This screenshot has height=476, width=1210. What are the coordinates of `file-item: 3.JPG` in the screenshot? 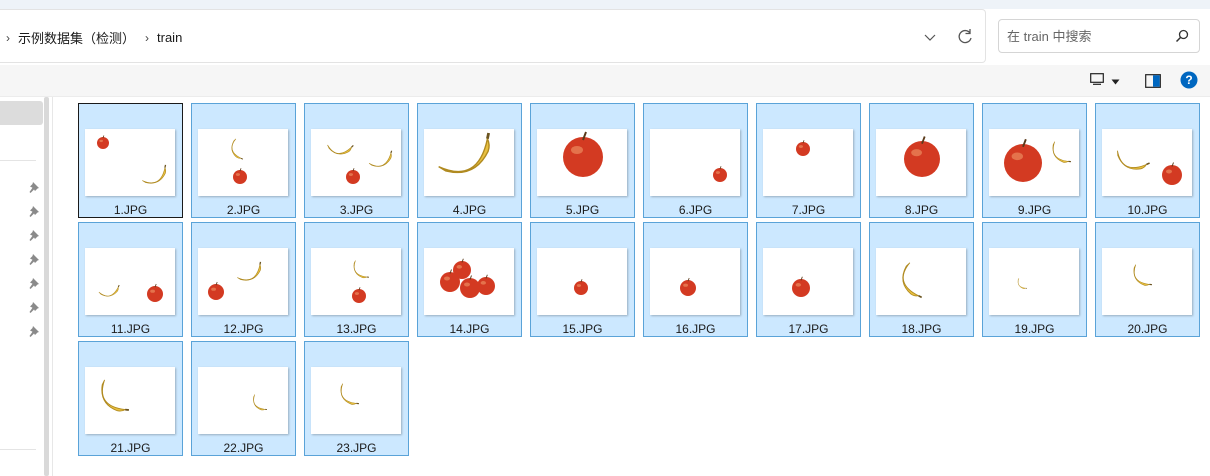 It's located at (356, 160).